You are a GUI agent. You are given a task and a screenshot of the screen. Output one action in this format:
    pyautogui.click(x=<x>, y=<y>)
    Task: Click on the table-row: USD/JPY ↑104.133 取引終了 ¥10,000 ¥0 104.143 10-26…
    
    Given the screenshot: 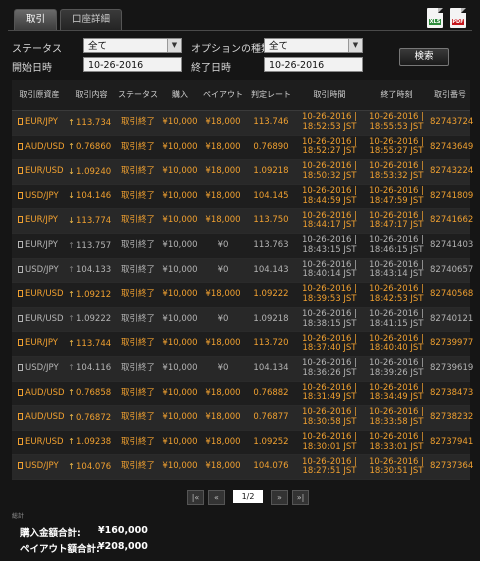 What is the action you would take?
    pyautogui.click(x=242, y=271)
    